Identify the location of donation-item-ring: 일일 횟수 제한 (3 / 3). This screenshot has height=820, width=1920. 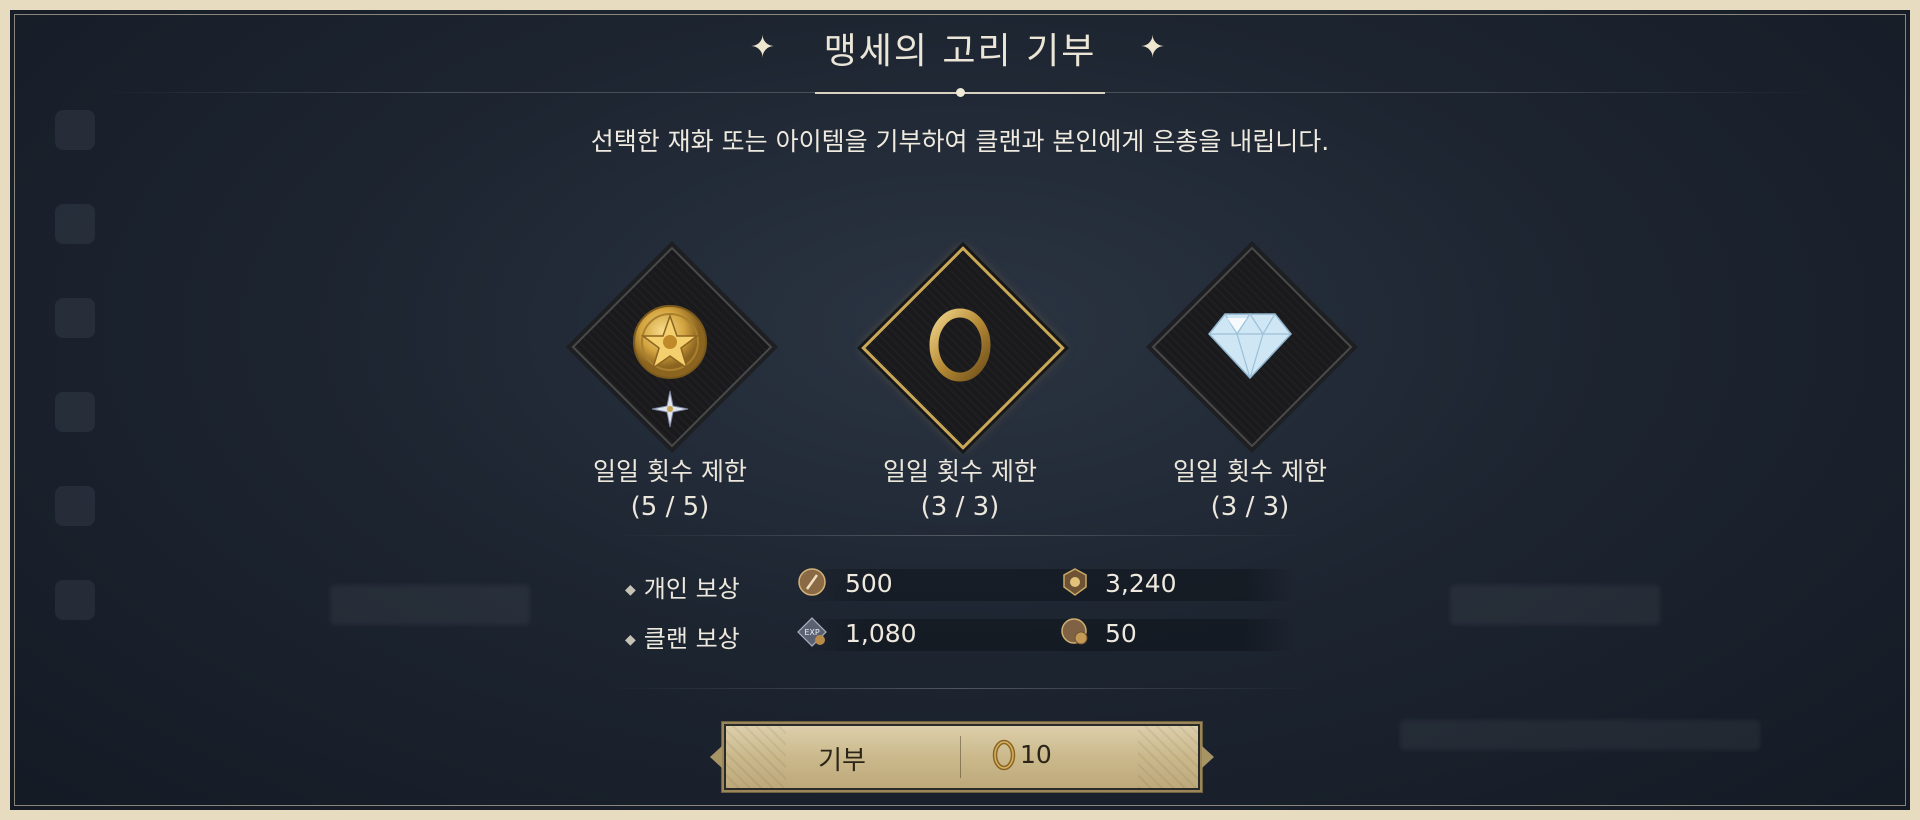
(960, 381).